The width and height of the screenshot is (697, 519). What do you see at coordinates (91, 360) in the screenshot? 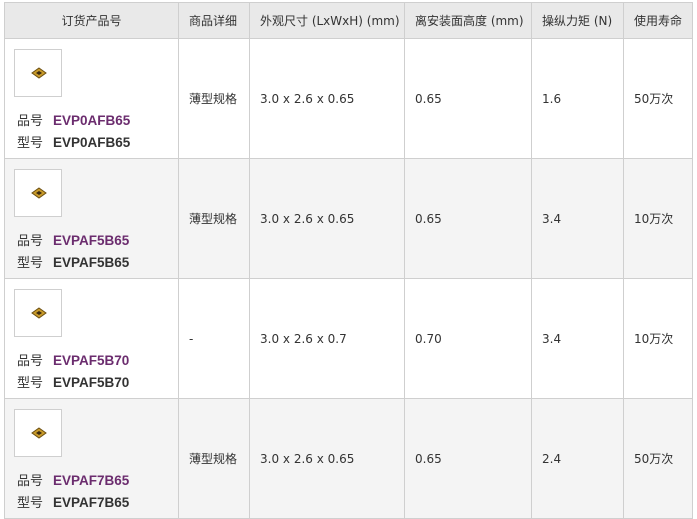
I see `part-no-link: EVPAF5B70` at bounding box center [91, 360].